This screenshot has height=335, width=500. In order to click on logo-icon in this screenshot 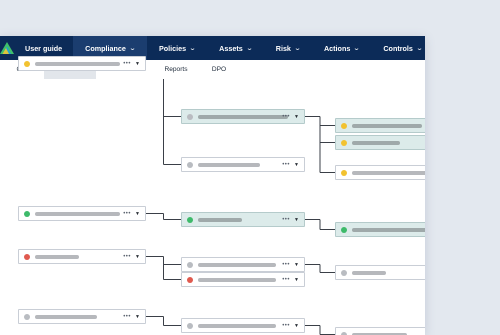, I will do `click(7, 48)`.